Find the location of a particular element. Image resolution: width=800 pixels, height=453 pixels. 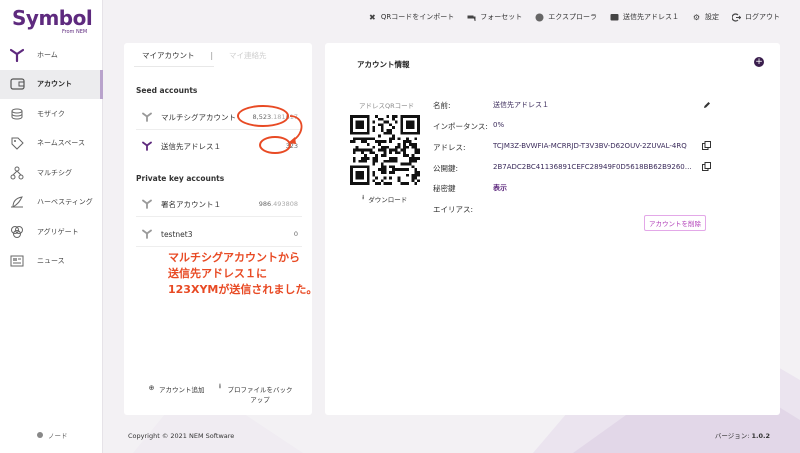

copyright: Copyright © 2021 NEM Software is located at coordinates (181, 436).